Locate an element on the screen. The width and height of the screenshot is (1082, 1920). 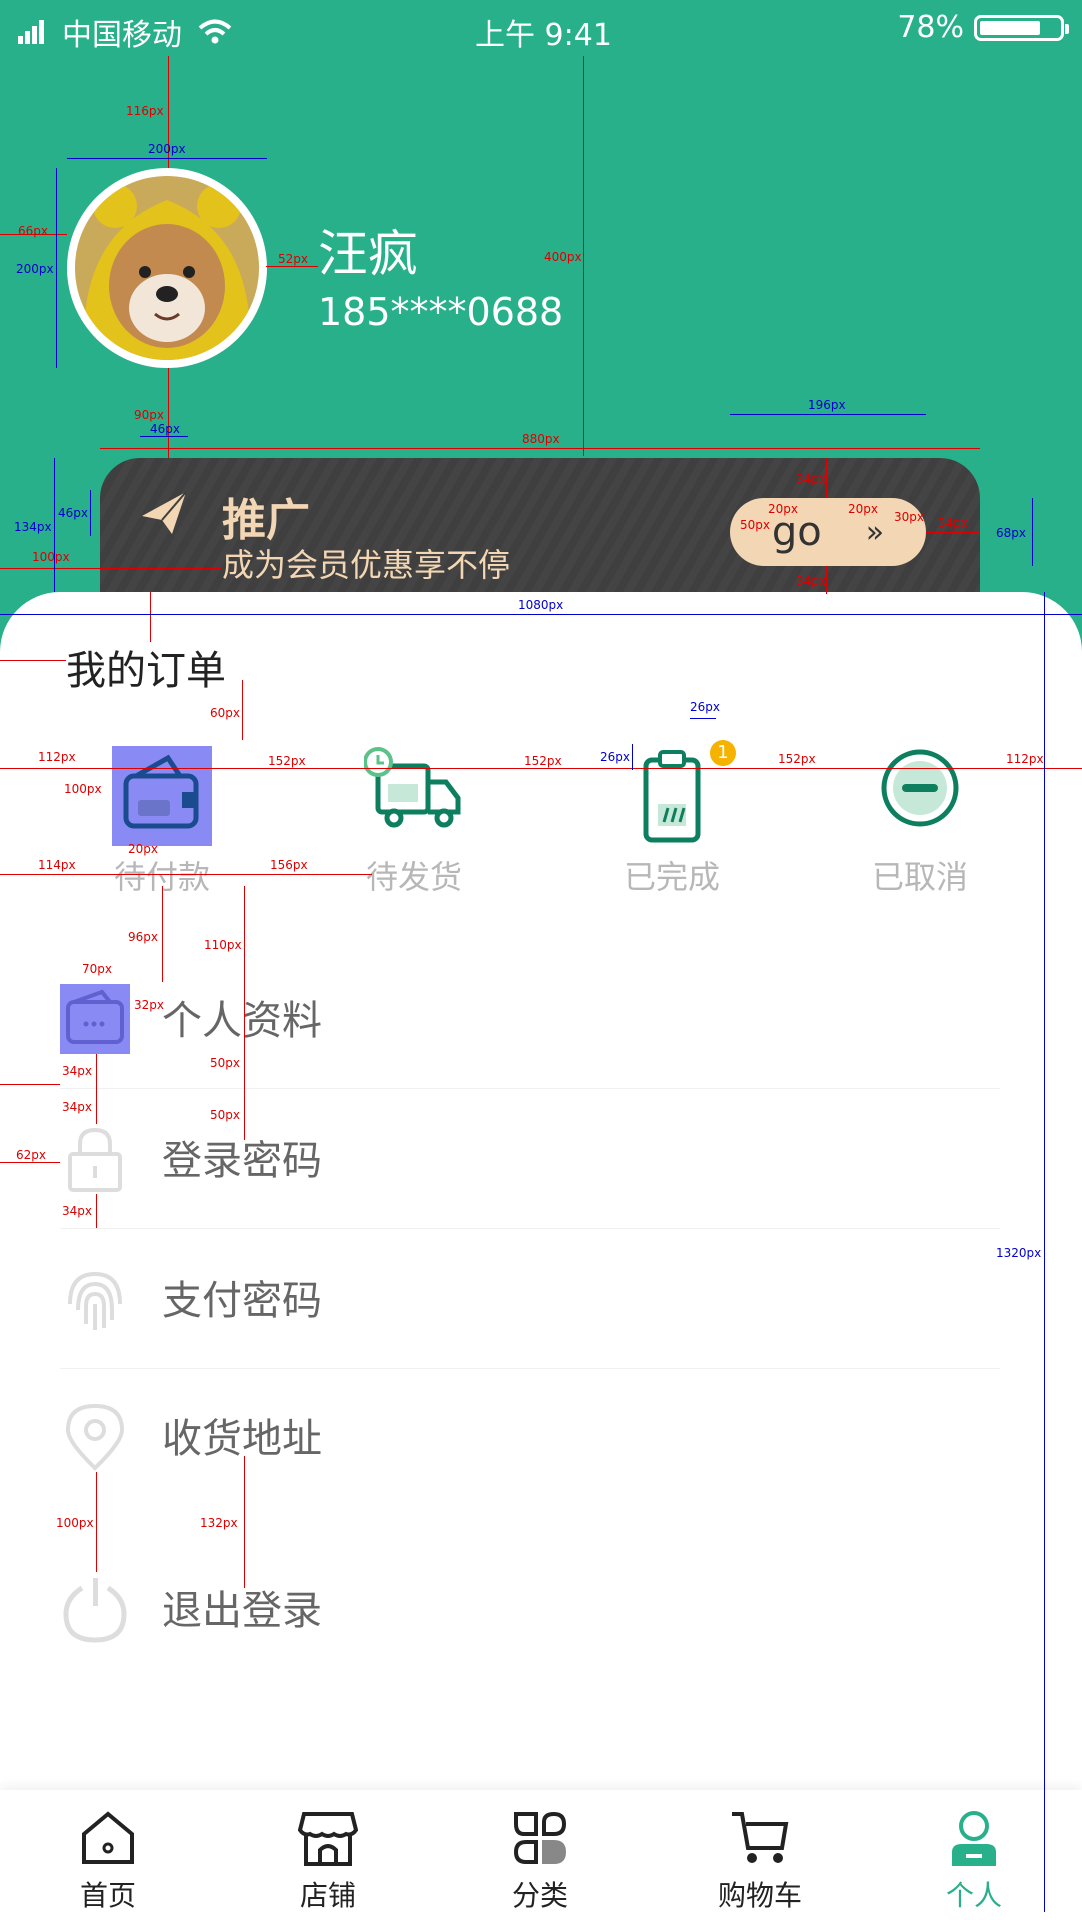
menu-item-login-password: 登录密码 is located at coordinates (530, 1160).